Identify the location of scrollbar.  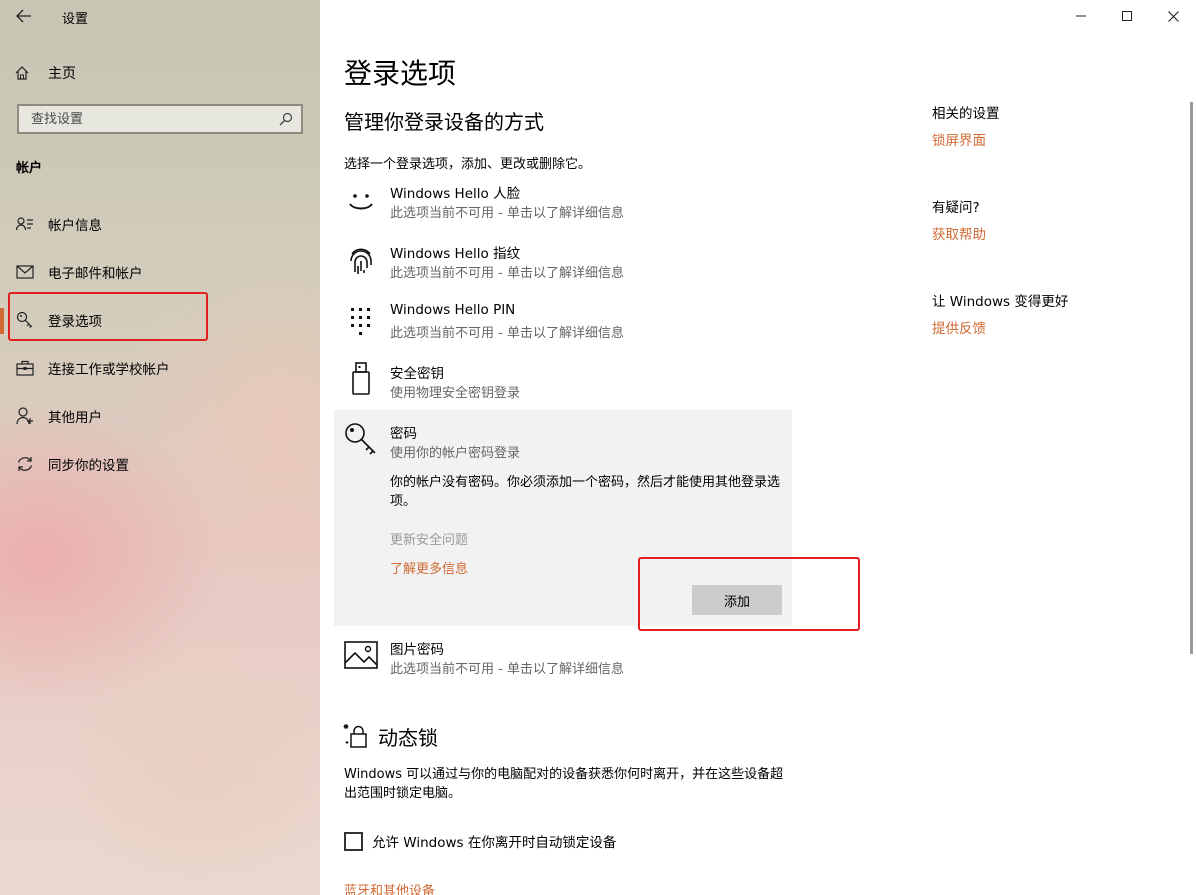
(1191, 378).